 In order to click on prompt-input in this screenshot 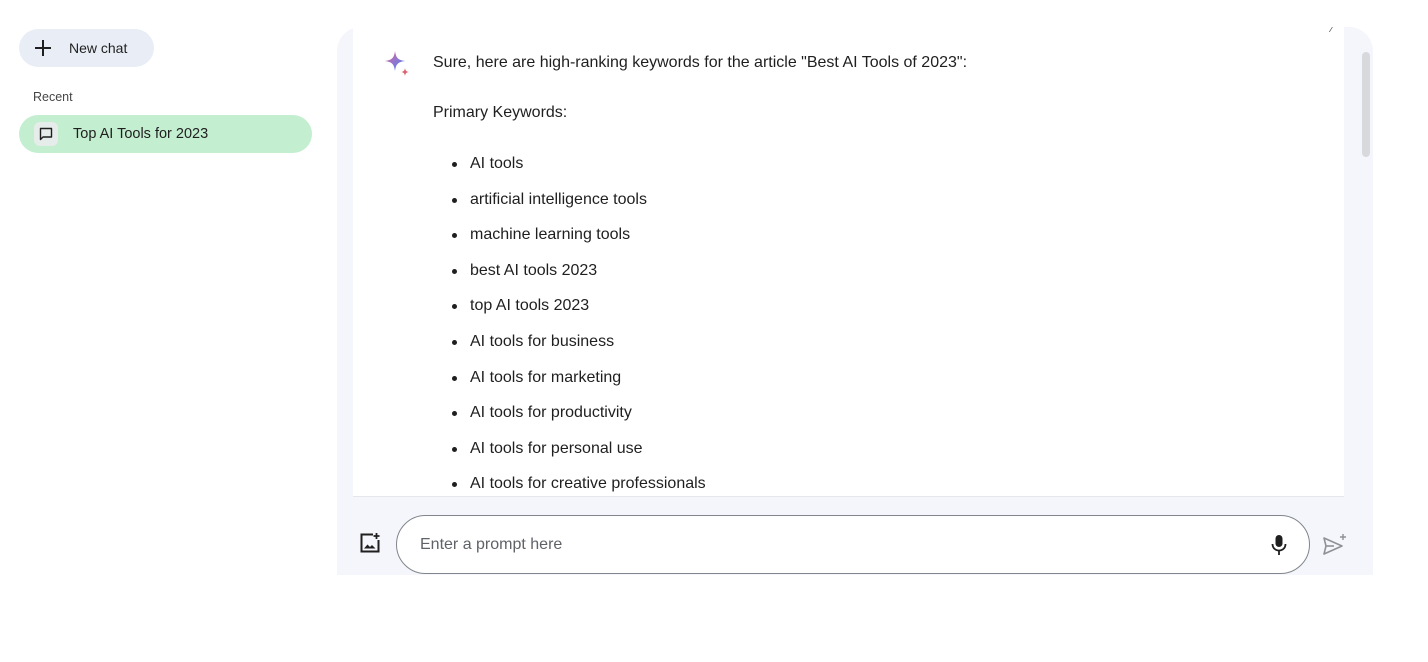, I will do `click(842, 544)`.